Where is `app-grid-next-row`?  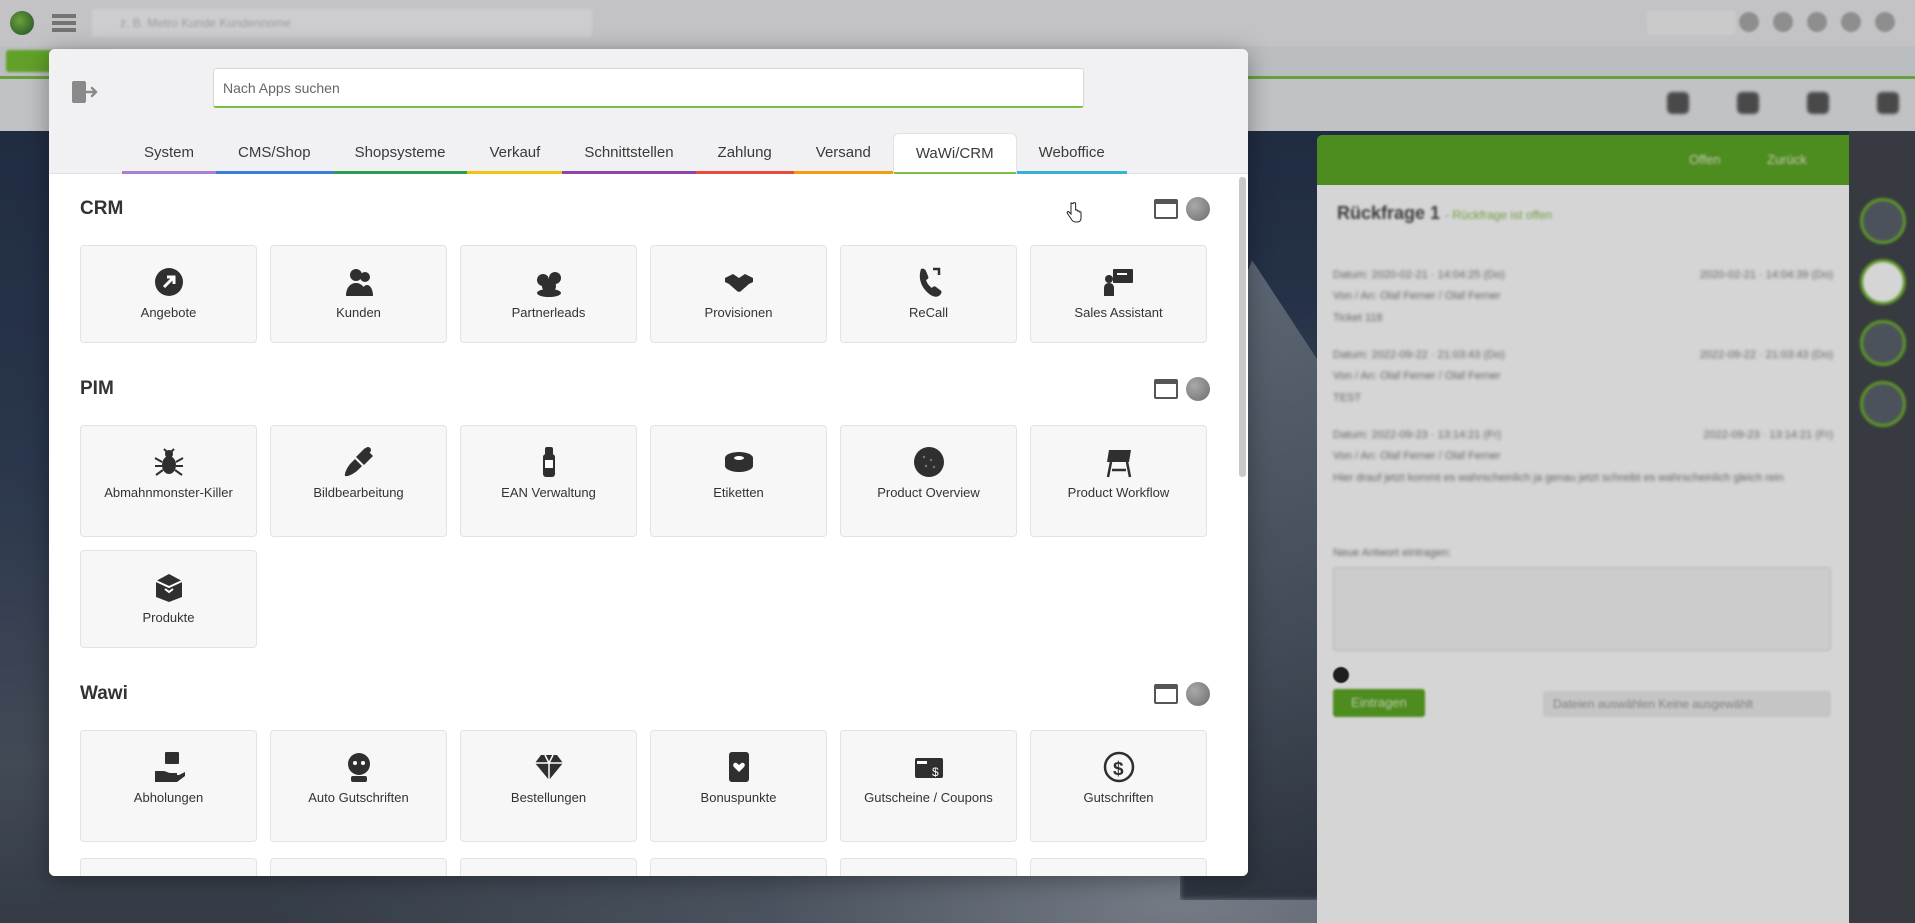 app-grid-next-row is located at coordinates (645, 867).